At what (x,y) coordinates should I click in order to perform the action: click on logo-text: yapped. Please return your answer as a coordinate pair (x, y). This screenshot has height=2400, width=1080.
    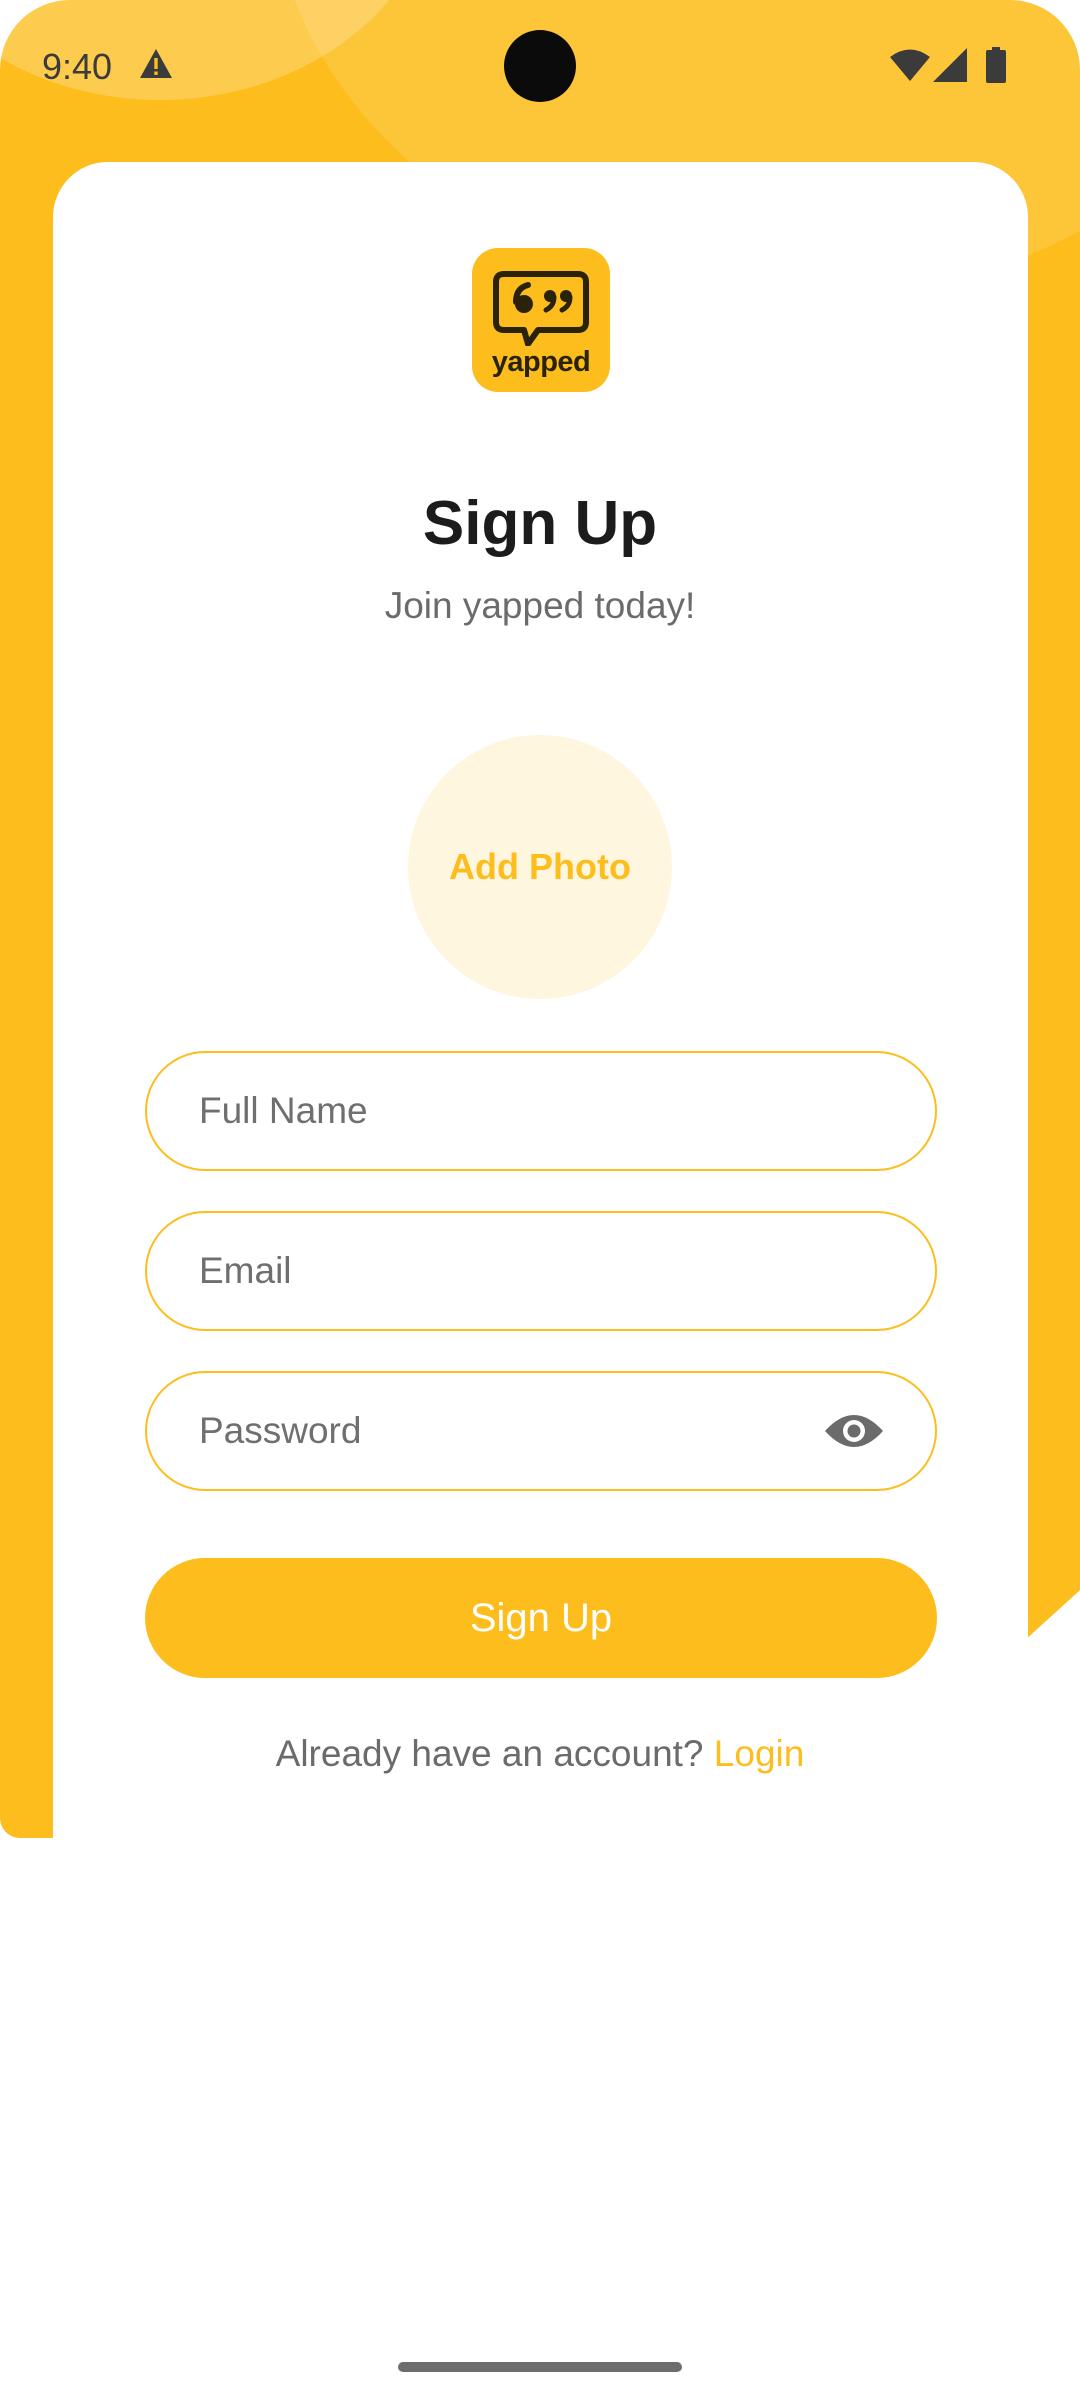
    Looking at the image, I should click on (541, 362).